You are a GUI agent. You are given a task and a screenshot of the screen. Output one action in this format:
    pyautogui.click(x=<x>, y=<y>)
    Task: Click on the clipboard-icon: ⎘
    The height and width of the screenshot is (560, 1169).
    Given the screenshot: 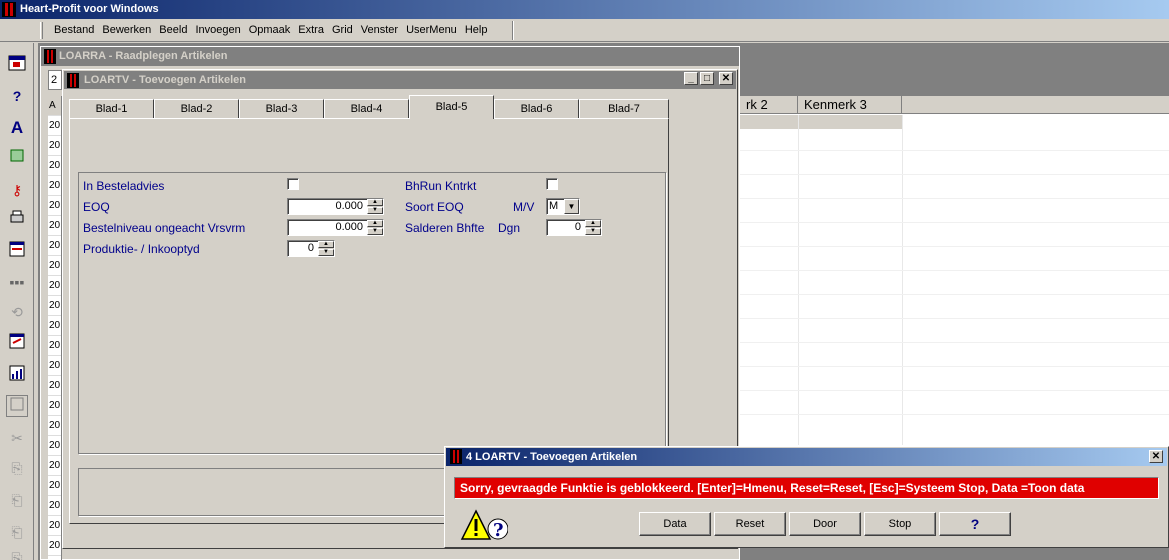 What is the action you would take?
    pyautogui.click(x=17, y=553)
    